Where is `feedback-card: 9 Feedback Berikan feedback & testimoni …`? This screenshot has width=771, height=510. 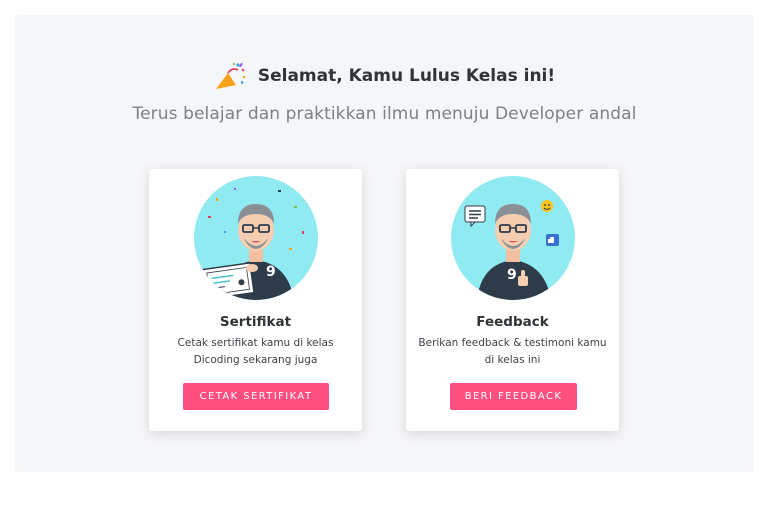 feedback-card: 9 Feedback Berikan feedback & testimoni … is located at coordinates (512, 300).